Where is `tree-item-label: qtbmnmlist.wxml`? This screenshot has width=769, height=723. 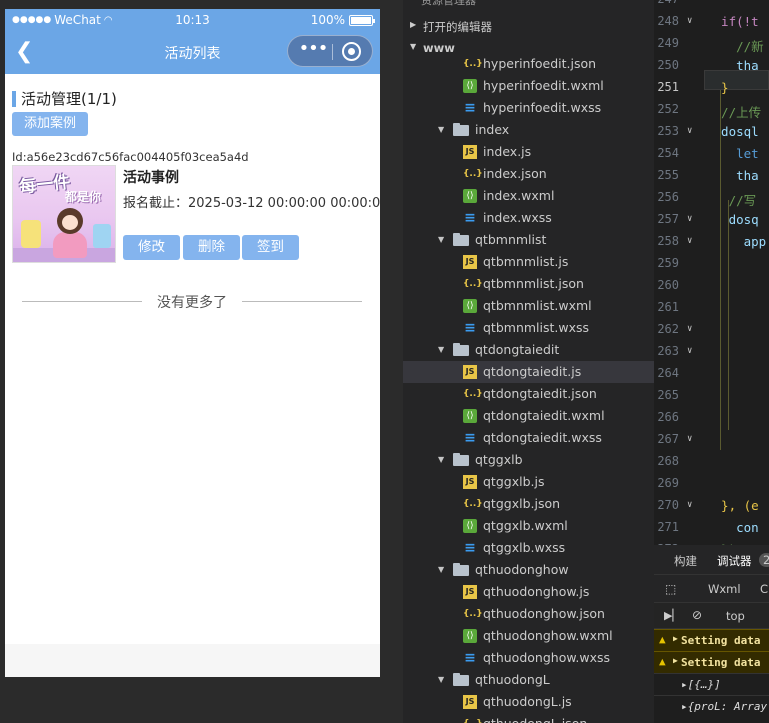 tree-item-label: qtbmnmlist.wxml is located at coordinates (537, 305).